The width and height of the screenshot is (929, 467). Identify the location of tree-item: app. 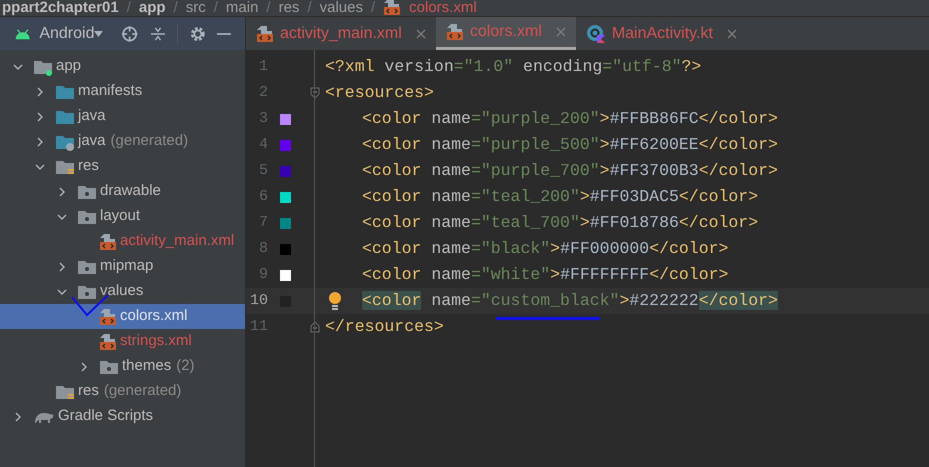
(122, 66).